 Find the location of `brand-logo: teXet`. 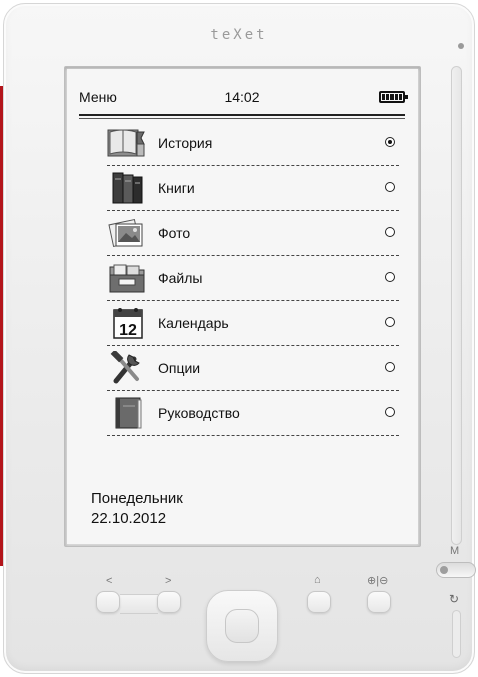

brand-logo: teXet is located at coordinates (239, 35).